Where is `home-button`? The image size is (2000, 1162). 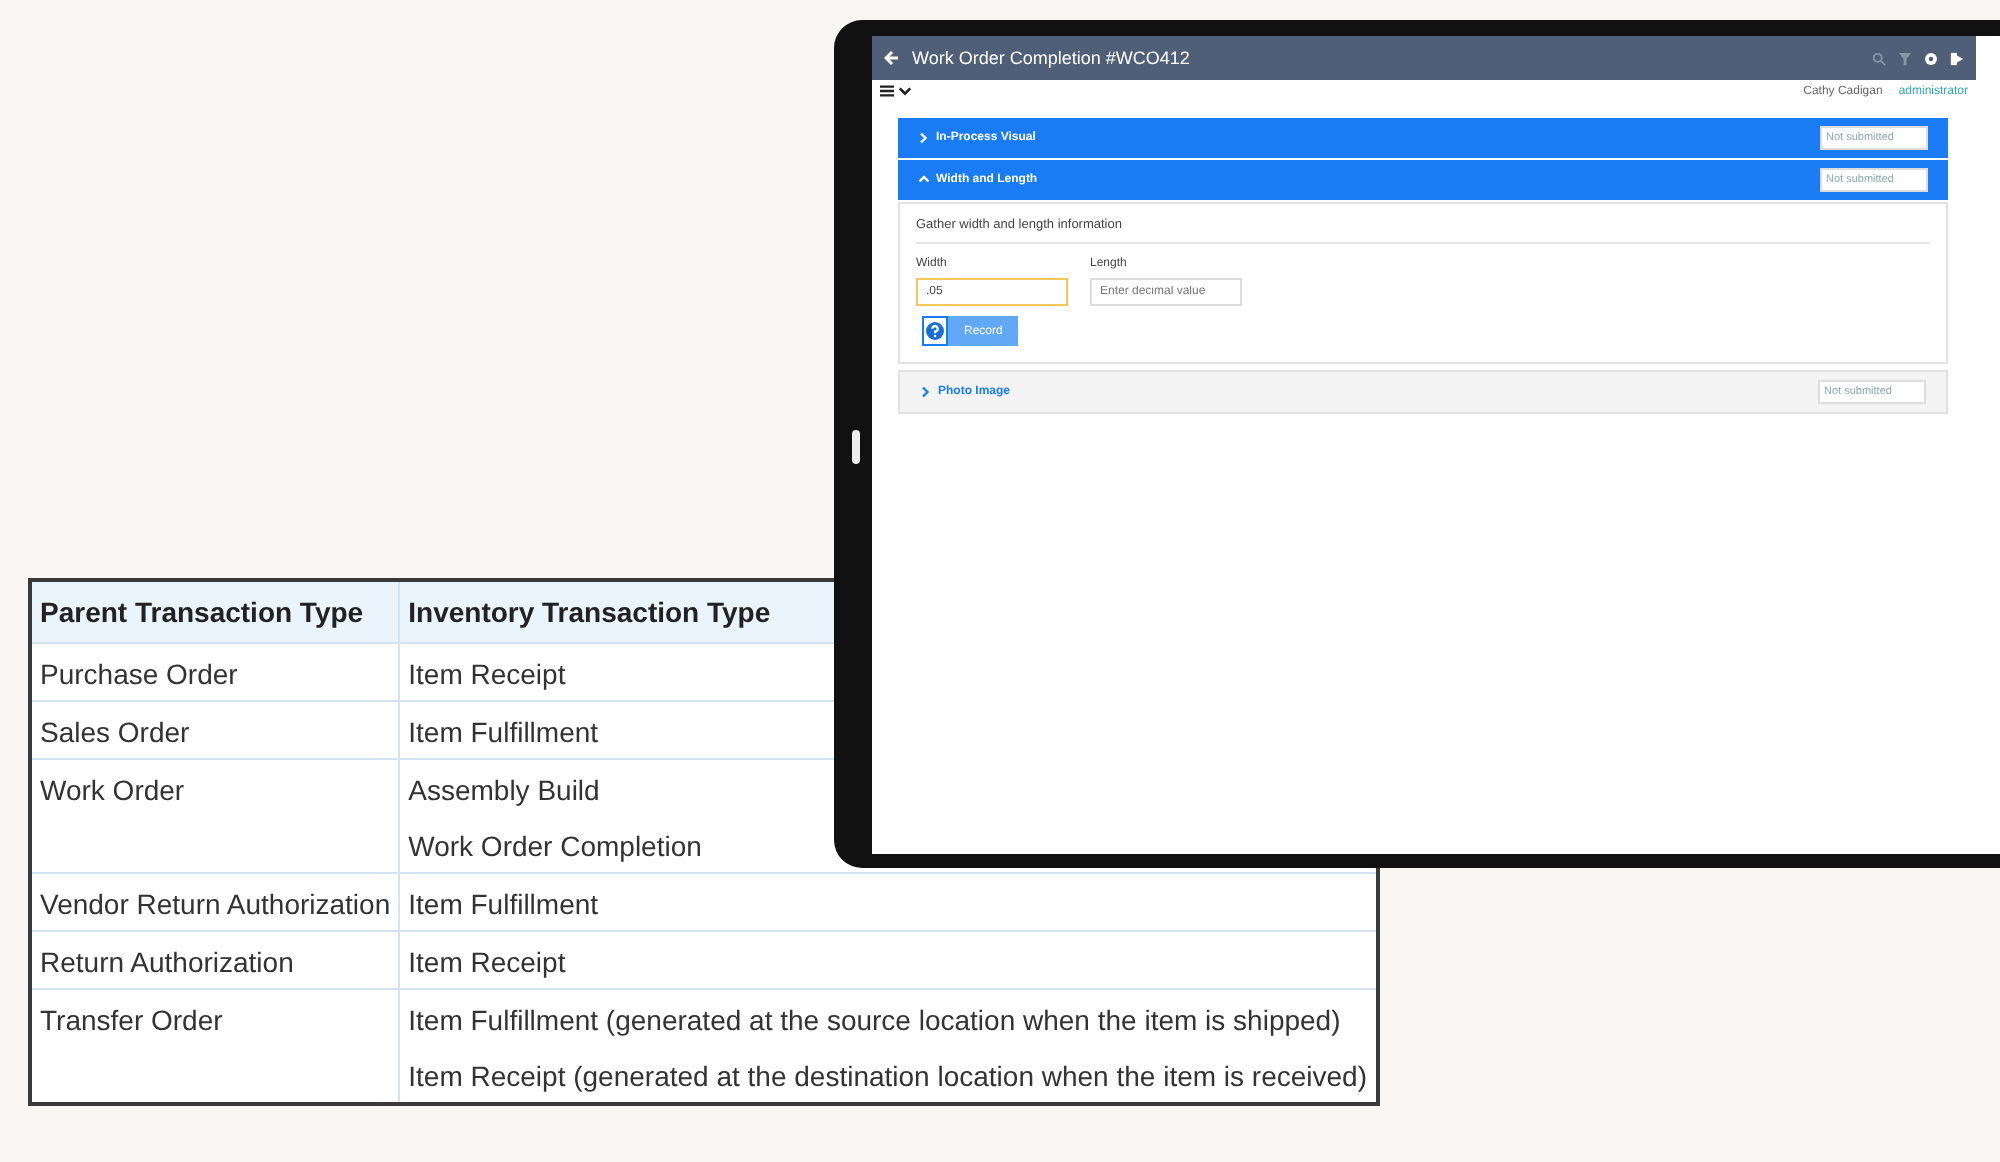
home-button is located at coordinates (856, 447).